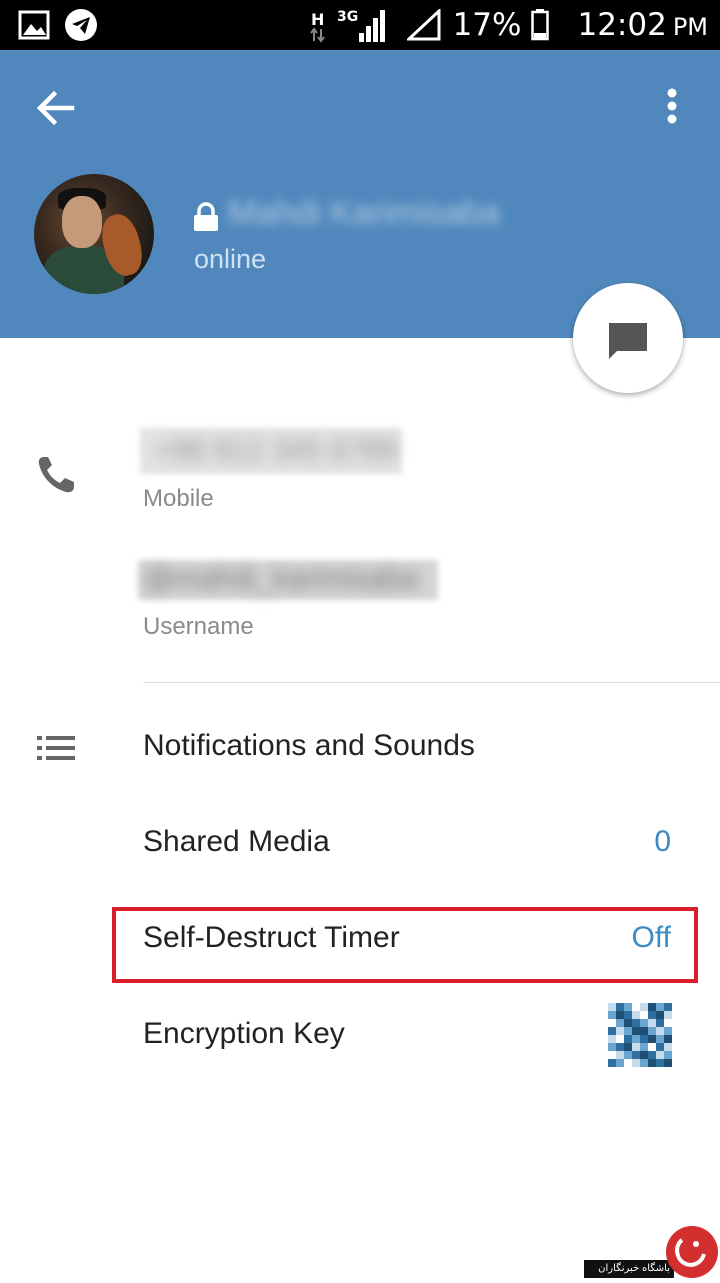  Describe the element at coordinates (309, 745) in the screenshot. I see `notifications-label: Notifications and Sounds` at that location.